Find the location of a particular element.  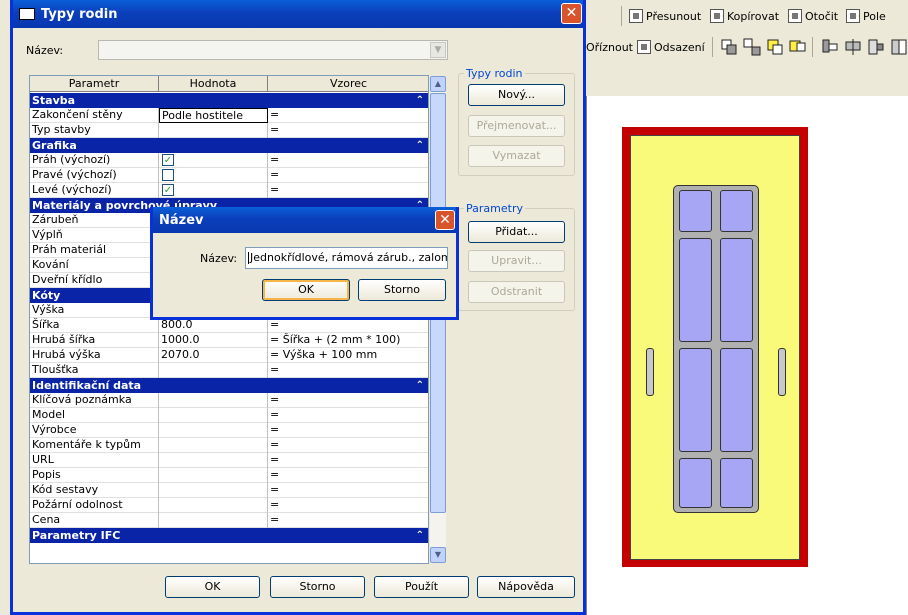

parameter-value-cell: 1000.0 is located at coordinates (213, 340).